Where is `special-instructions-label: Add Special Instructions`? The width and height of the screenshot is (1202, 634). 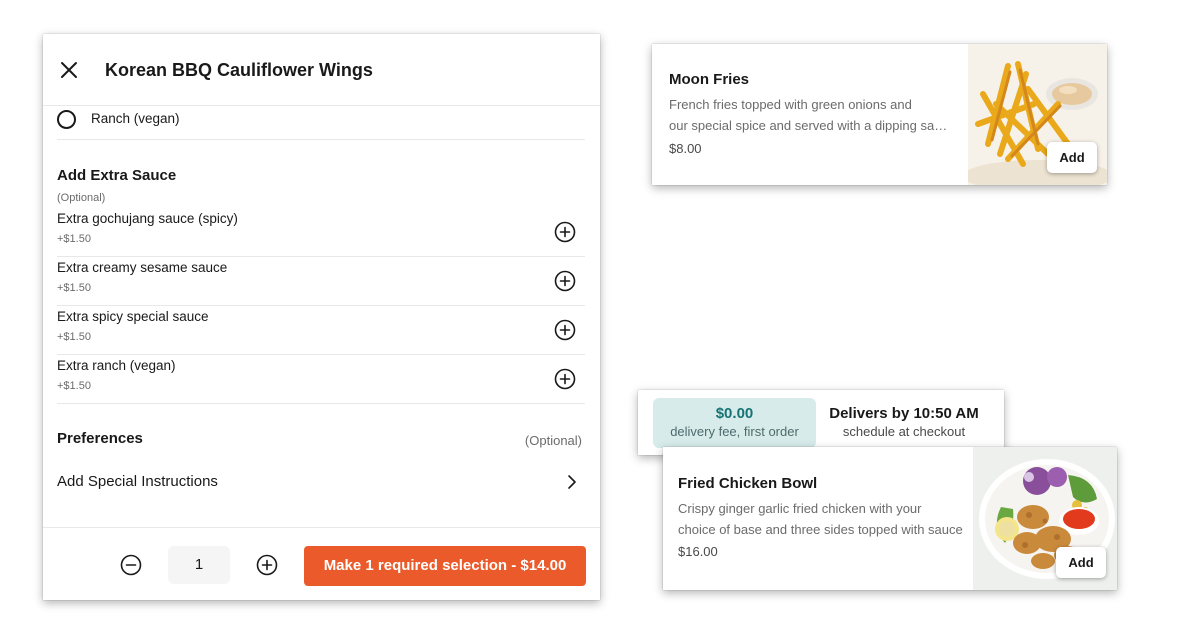 special-instructions-label: Add Special Instructions is located at coordinates (137, 481).